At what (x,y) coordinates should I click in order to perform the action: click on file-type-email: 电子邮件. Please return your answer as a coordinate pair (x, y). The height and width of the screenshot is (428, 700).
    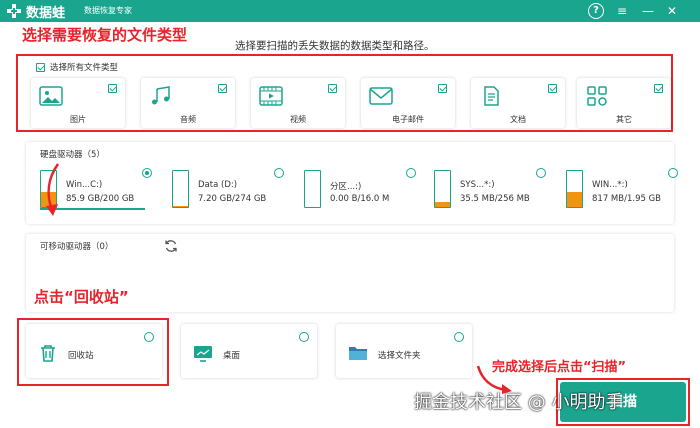
    Looking at the image, I should click on (408, 103).